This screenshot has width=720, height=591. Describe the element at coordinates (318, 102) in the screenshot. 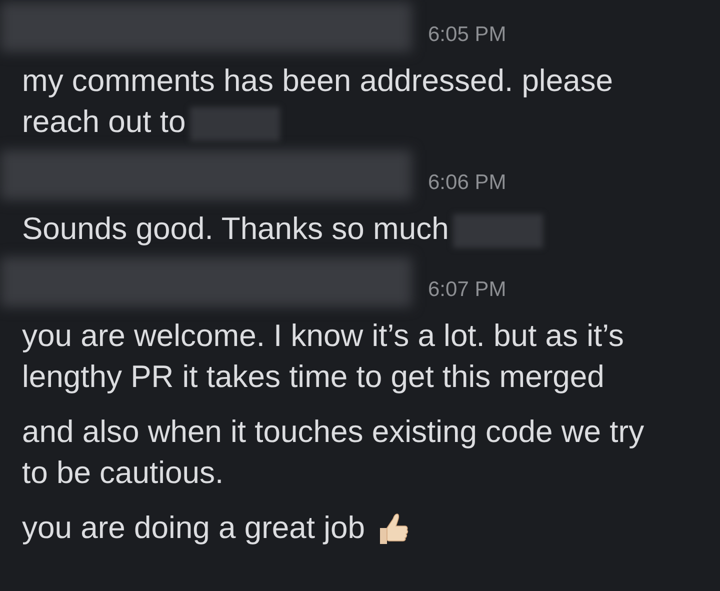

I see `message-text: my comments has been addressed. please reach out to` at that location.